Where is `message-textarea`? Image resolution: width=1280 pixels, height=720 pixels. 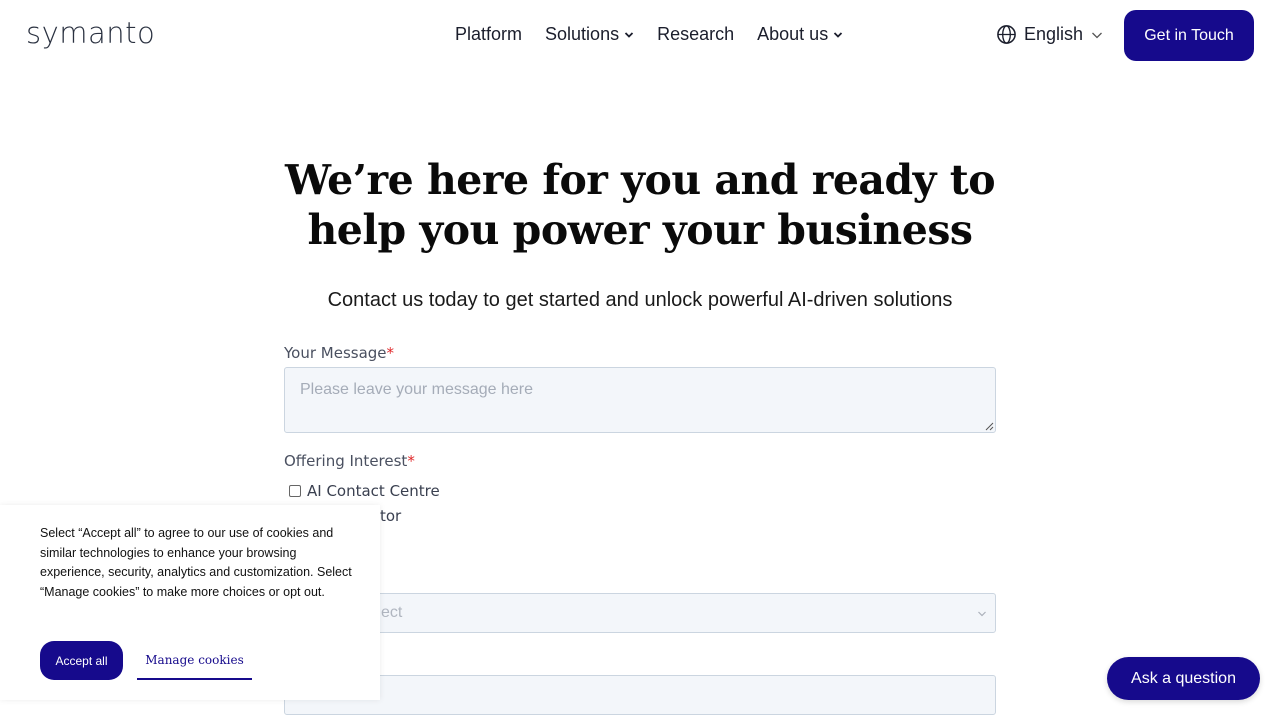
message-textarea is located at coordinates (640, 400).